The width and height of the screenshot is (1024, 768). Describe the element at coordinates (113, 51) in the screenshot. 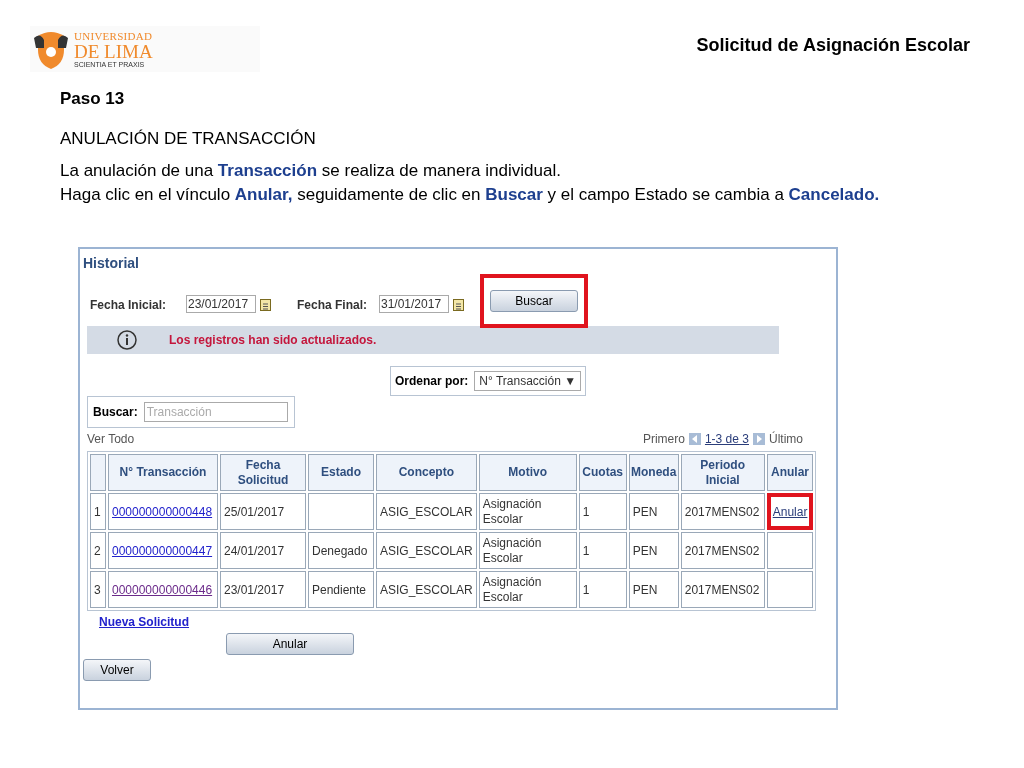

I see `logo-text: DE LIMA` at that location.